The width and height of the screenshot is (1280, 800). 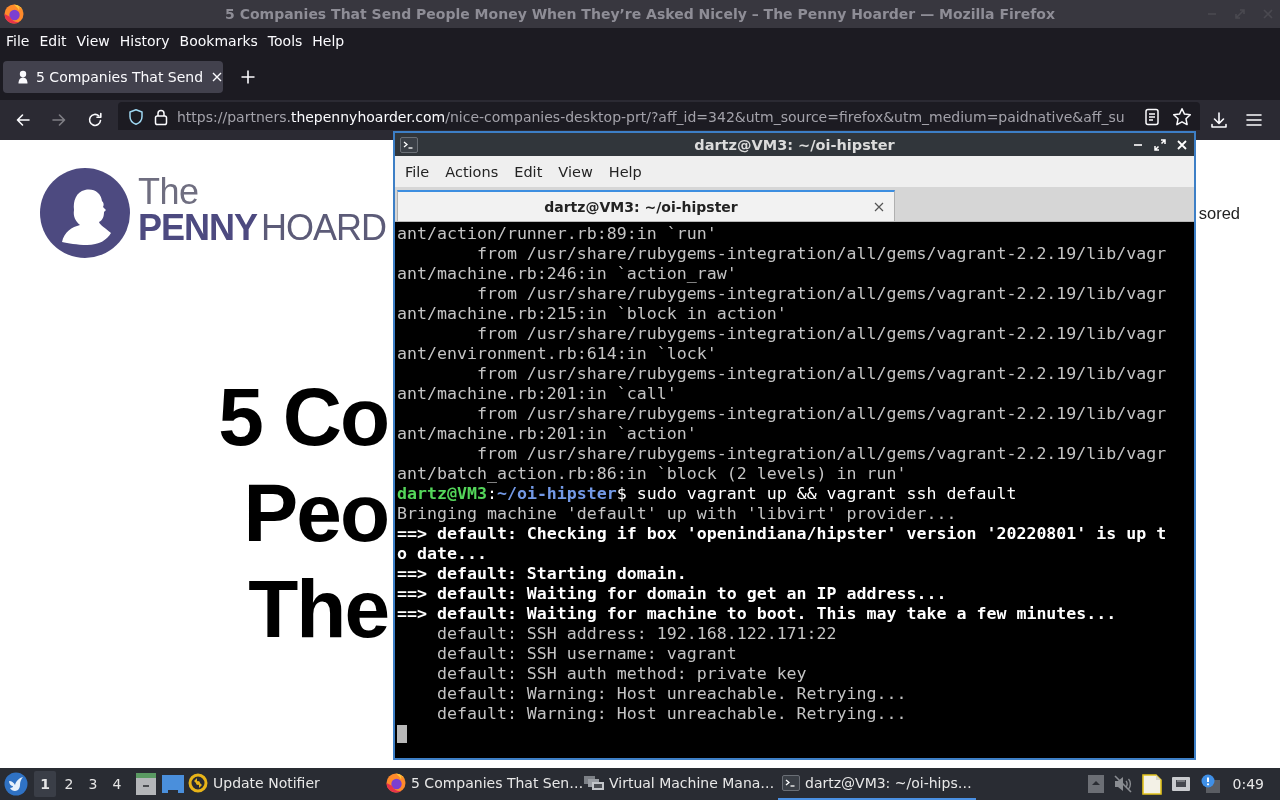 What do you see at coordinates (1219, 120) in the screenshot?
I see `download-icon` at bounding box center [1219, 120].